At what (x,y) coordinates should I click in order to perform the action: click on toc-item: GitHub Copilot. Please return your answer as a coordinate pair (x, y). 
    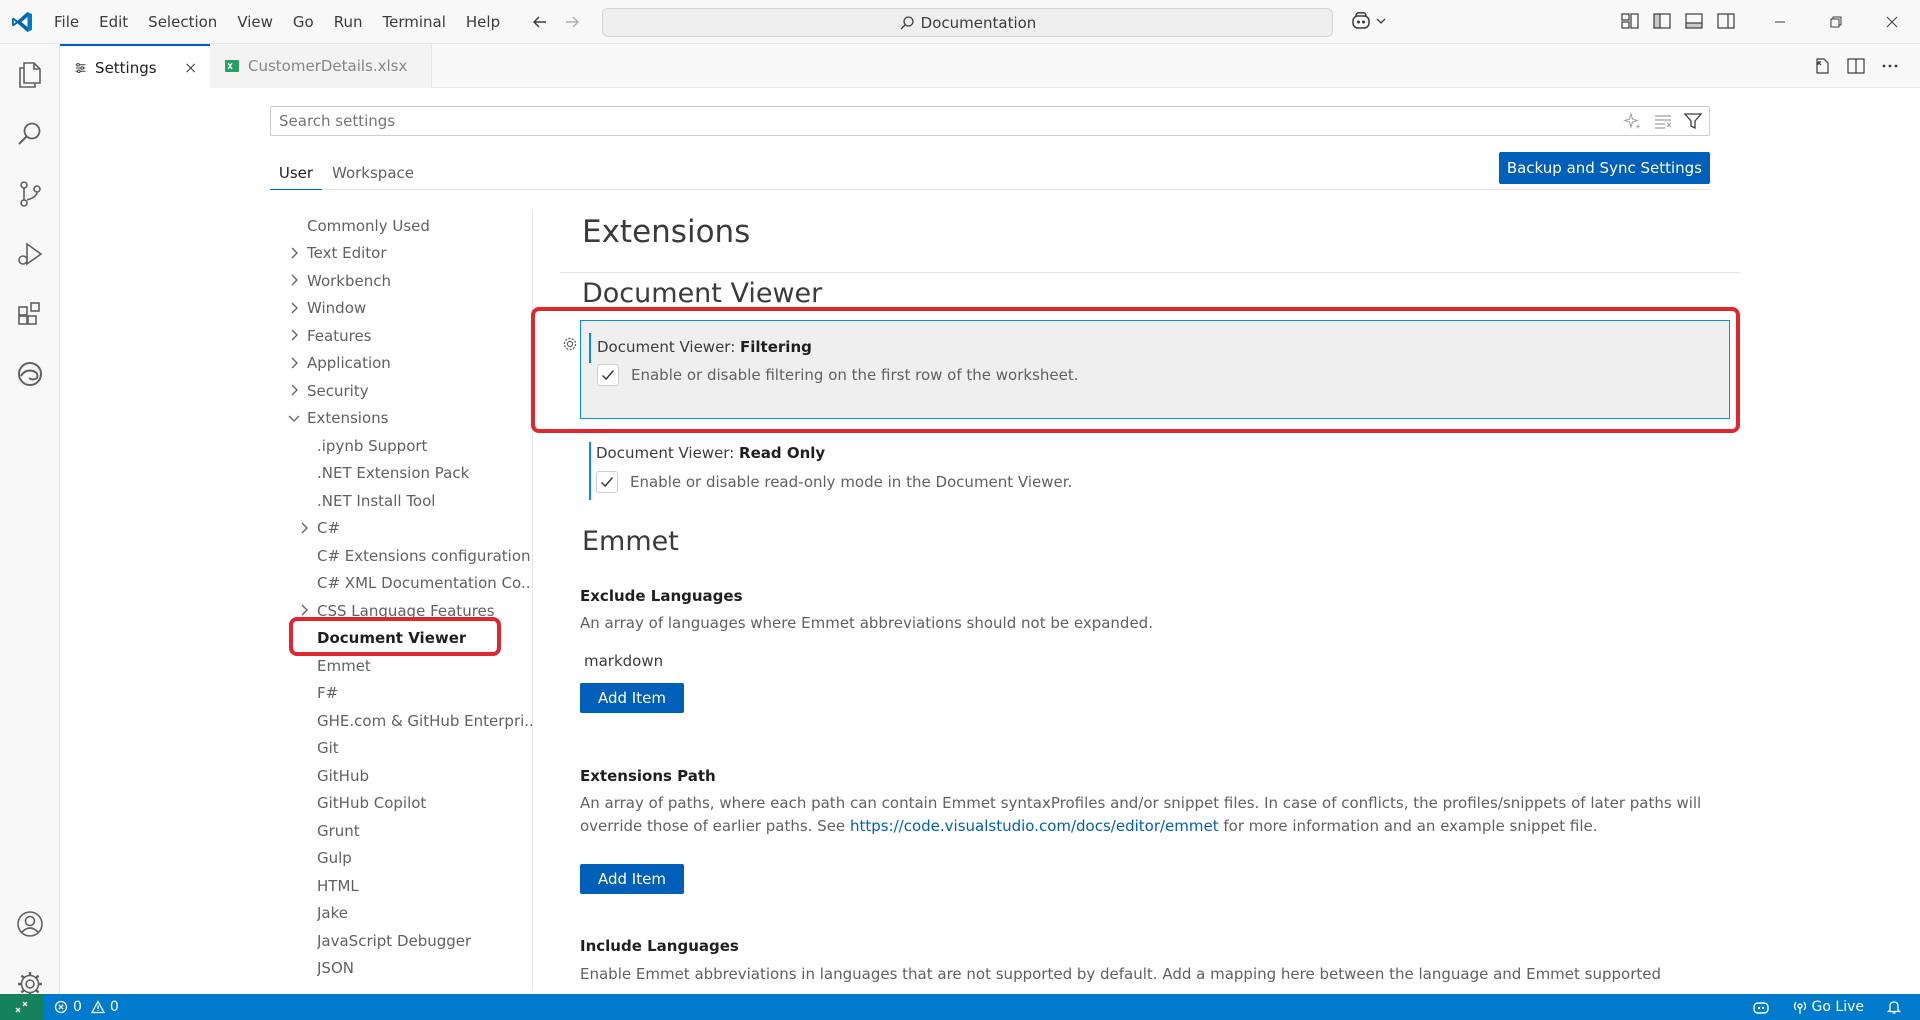
    Looking at the image, I should click on (401, 803).